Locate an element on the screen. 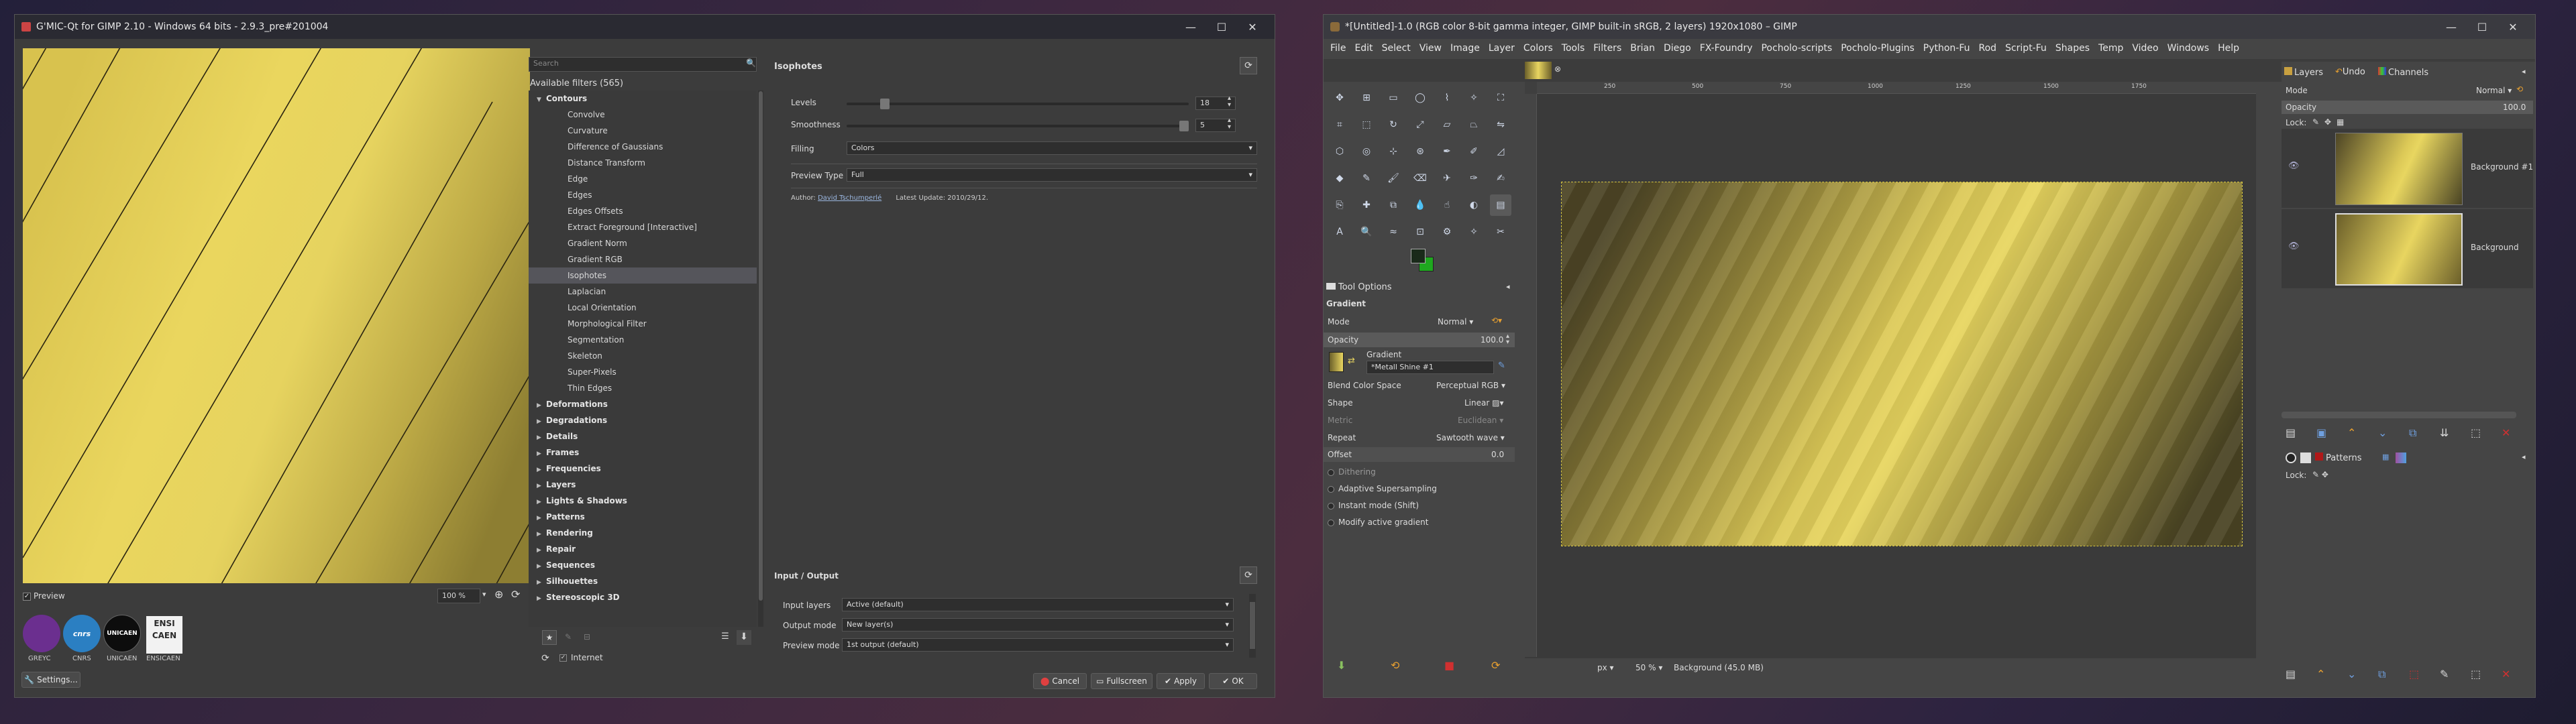  category-item: ▶ Degradations is located at coordinates (643, 420).